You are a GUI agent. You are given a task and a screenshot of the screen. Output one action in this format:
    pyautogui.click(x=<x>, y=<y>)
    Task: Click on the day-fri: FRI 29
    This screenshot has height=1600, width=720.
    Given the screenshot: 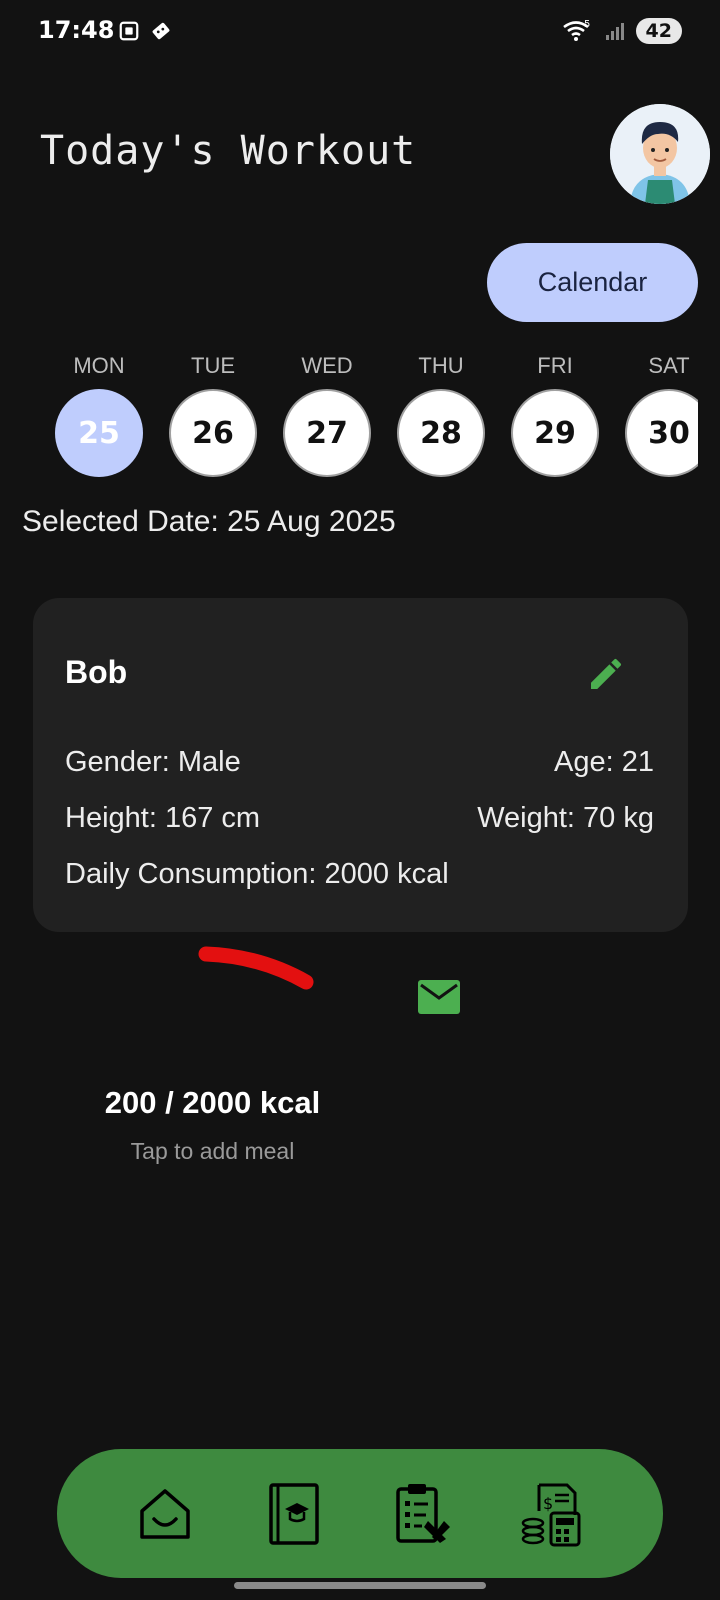 What is the action you would take?
    pyautogui.click(x=555, y=413)
    